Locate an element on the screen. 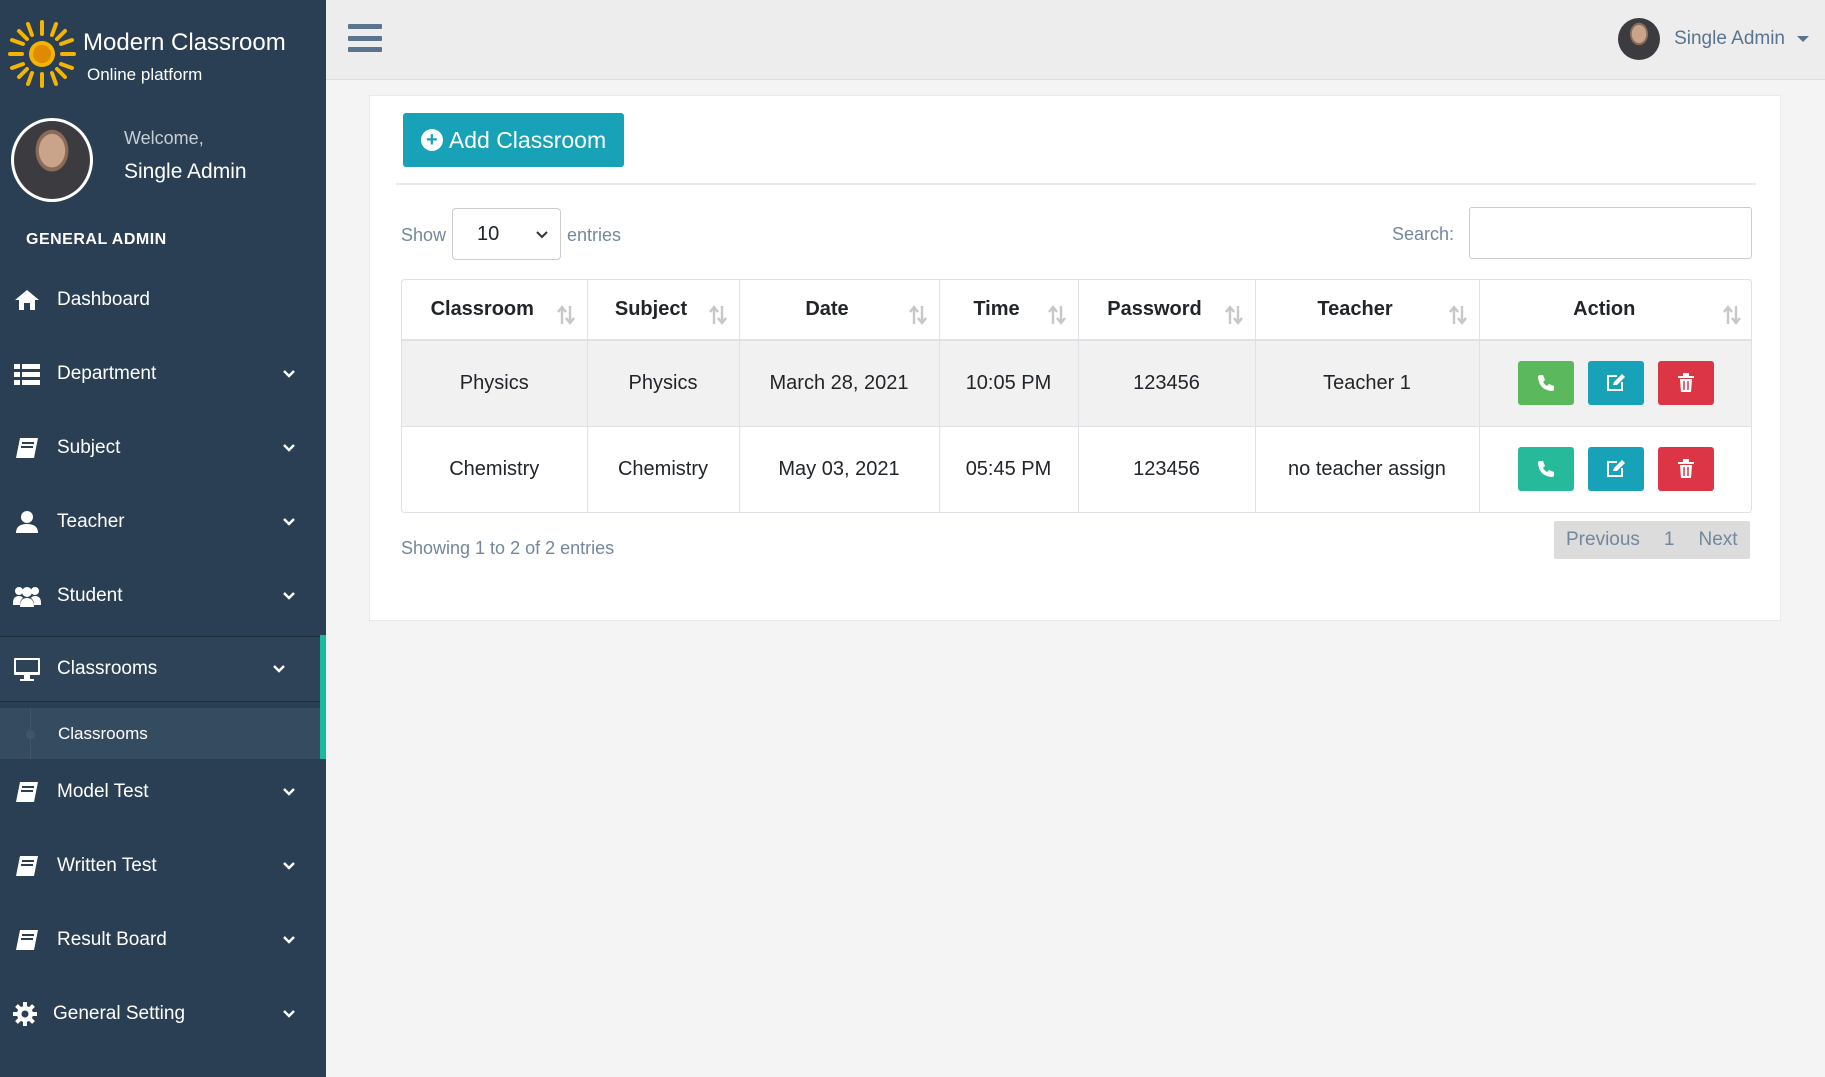 This screenshot has width=1825, height=1077. column-header-action: Action is located at coordinates (1615, 310).